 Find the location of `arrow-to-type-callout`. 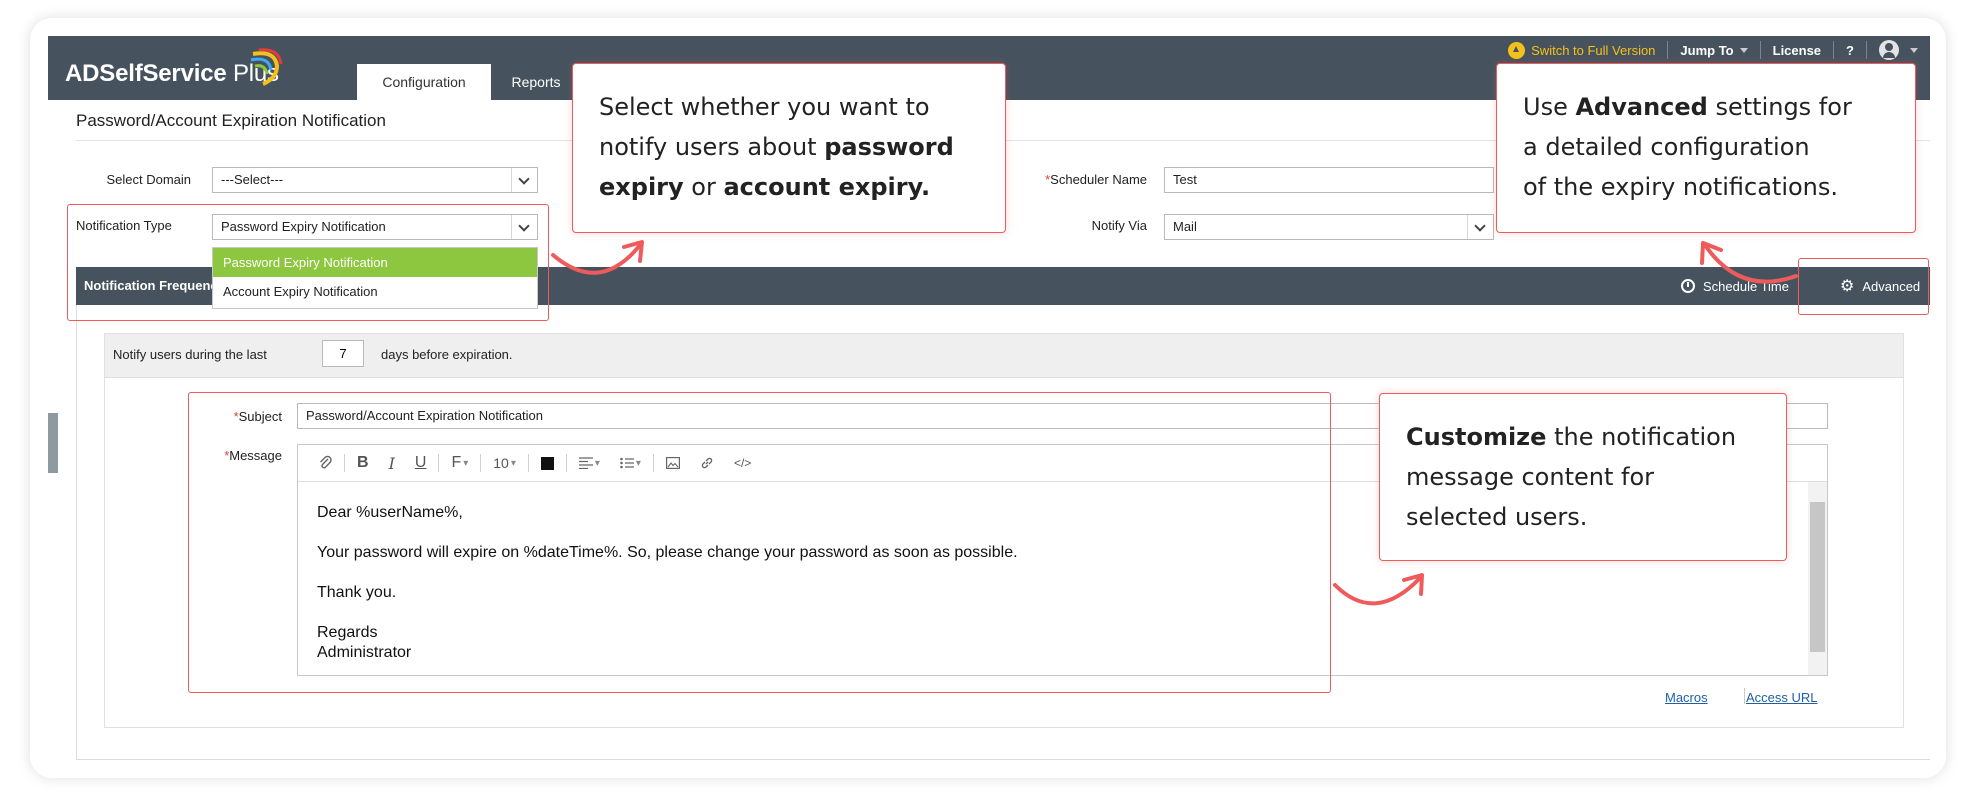

arrow-to-type-callout is located at coordinates (596, 259).